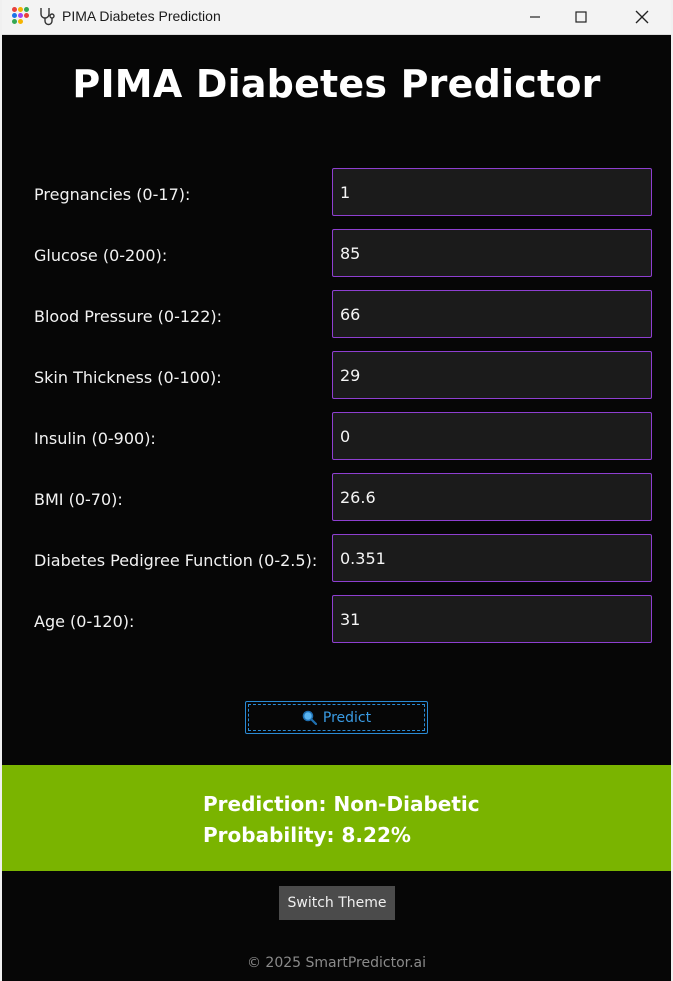 The width and height of the screenshot is (673, 981). I want to click on maximize-icon, so click(581, 17).